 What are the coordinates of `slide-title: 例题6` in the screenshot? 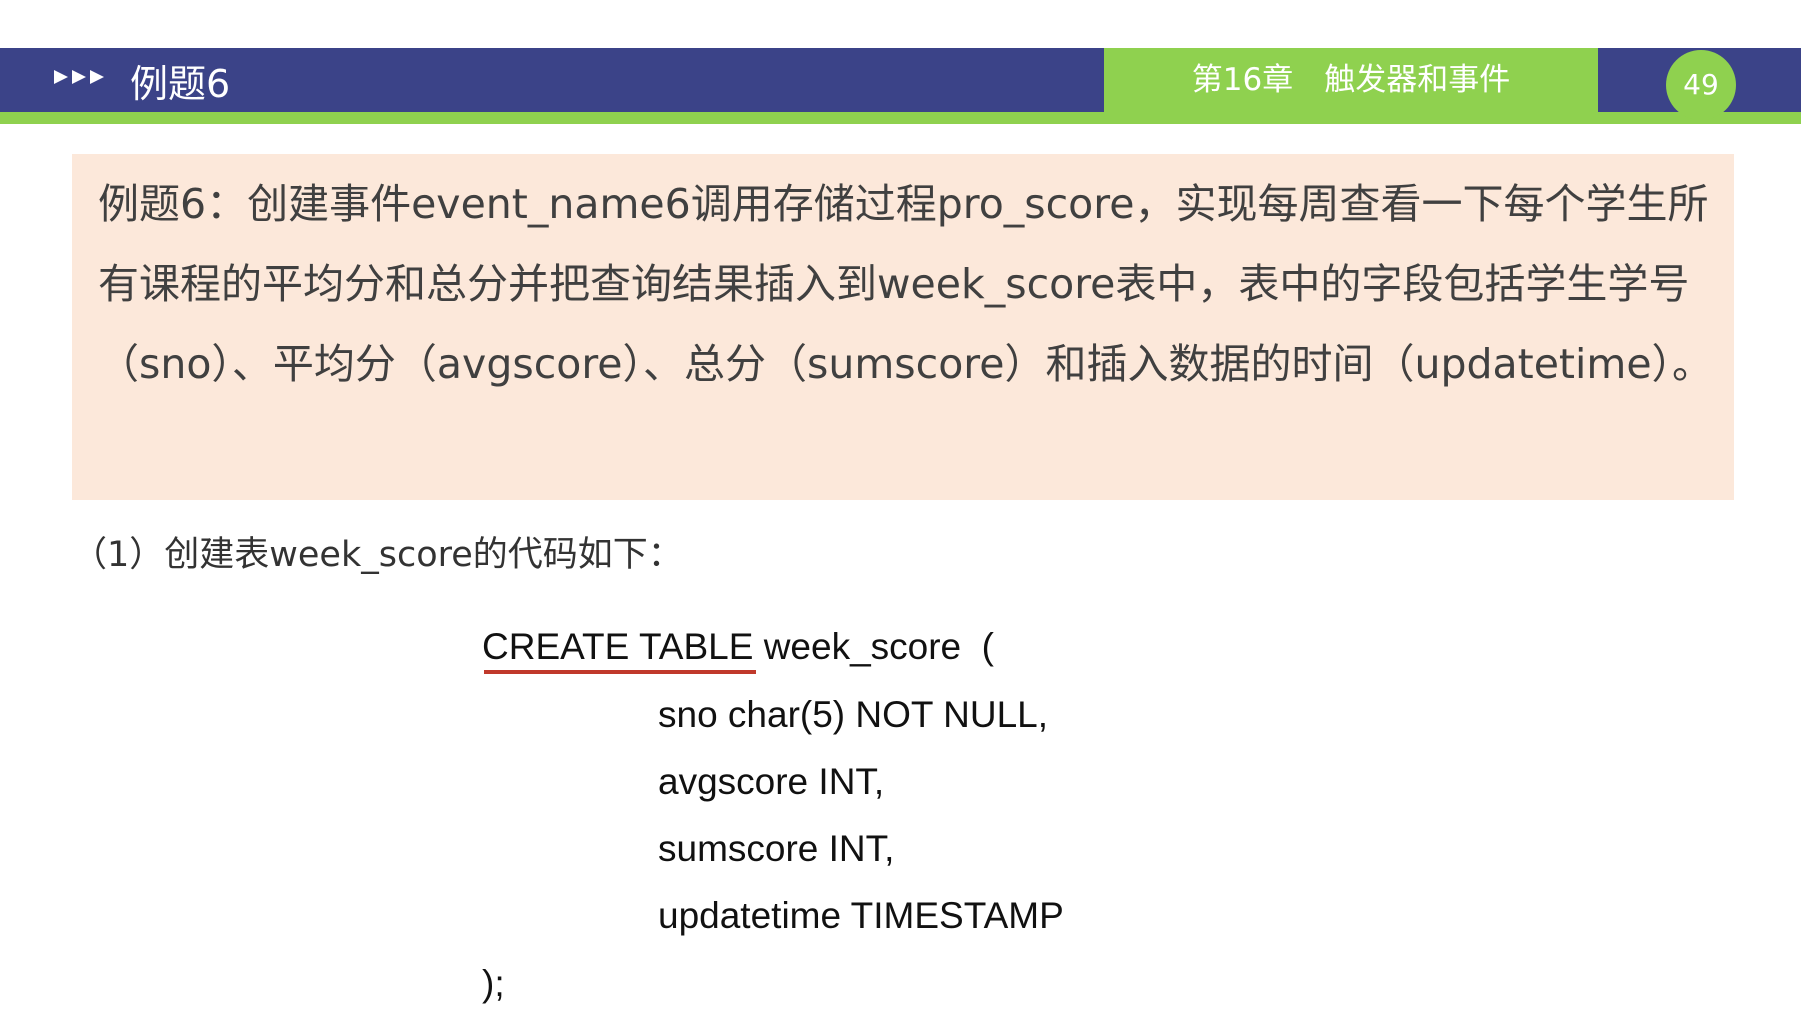 It's located at (180, 84).